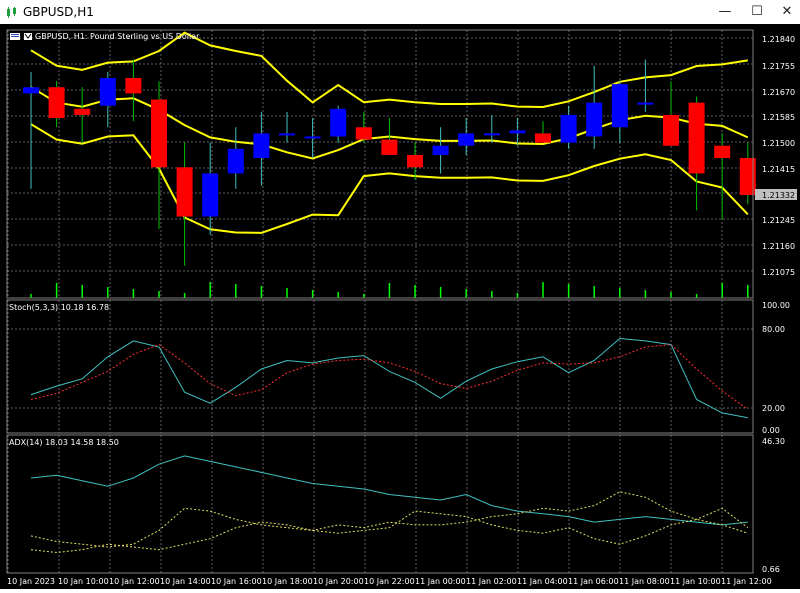 The width and height of the screenshot is (800, 593). What do you see at coordinates (389, 490) in the screenshot?
I see `adx-main-line` at bounding box center [389, 490].